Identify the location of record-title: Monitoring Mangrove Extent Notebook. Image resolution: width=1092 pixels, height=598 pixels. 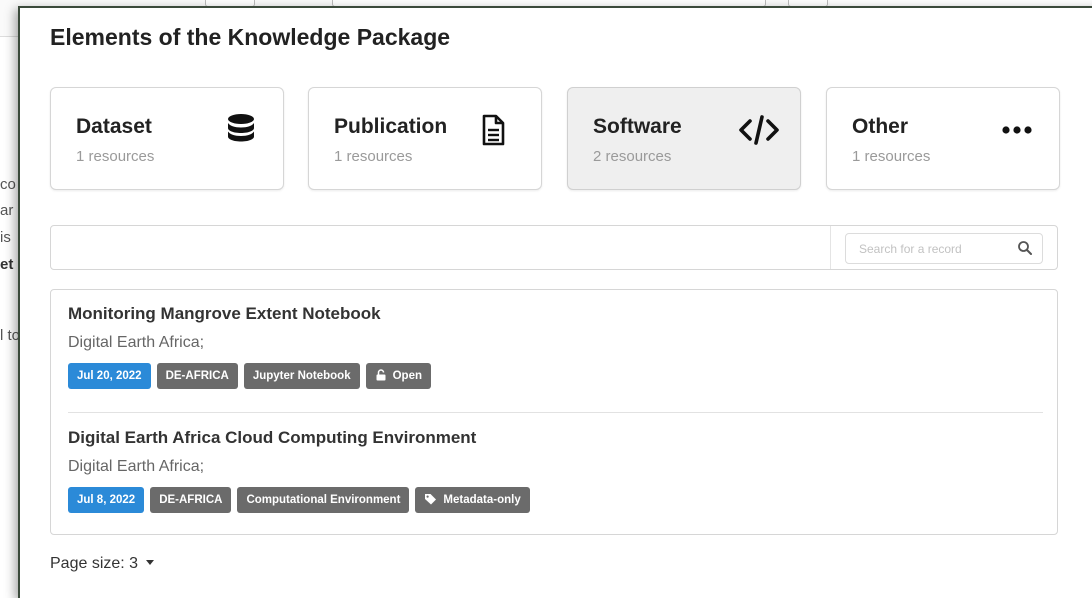
(555, 314).